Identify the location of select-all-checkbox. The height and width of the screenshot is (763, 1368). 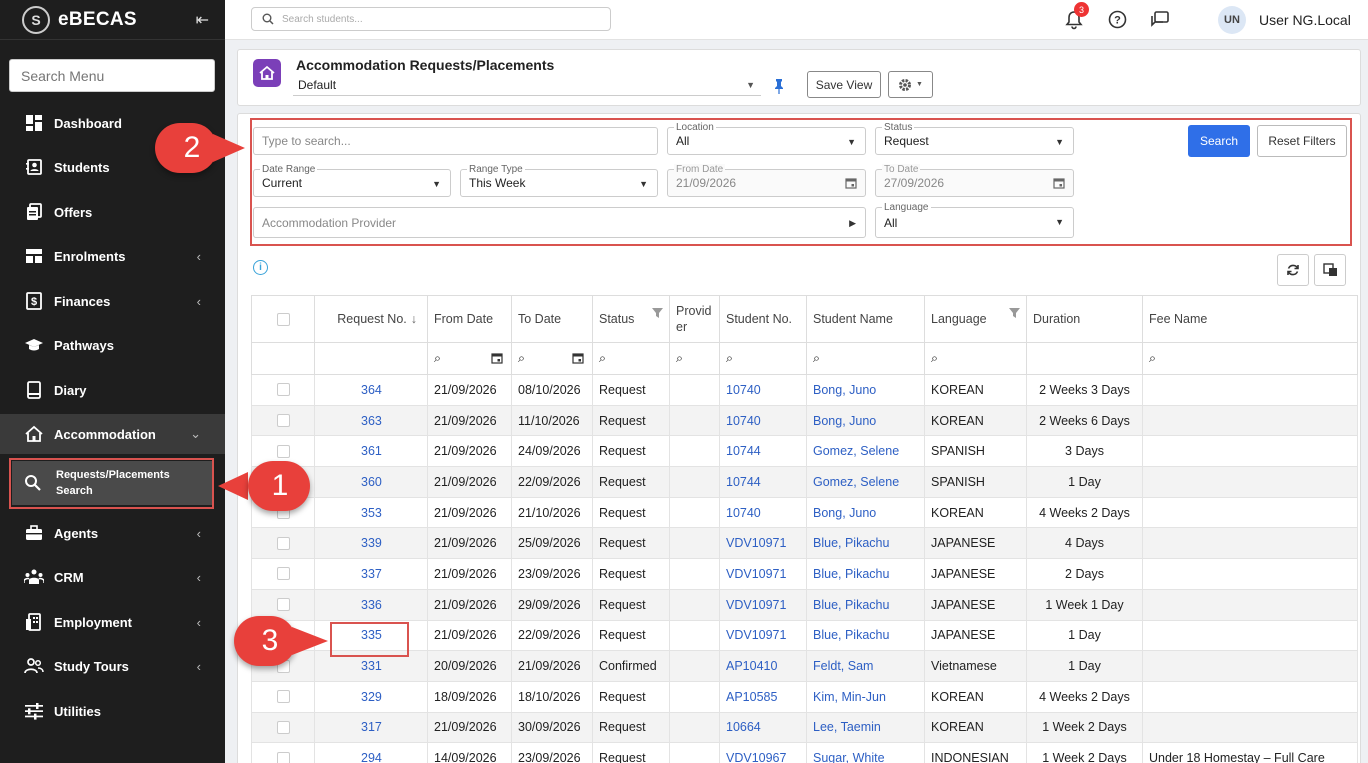
(283, 319).